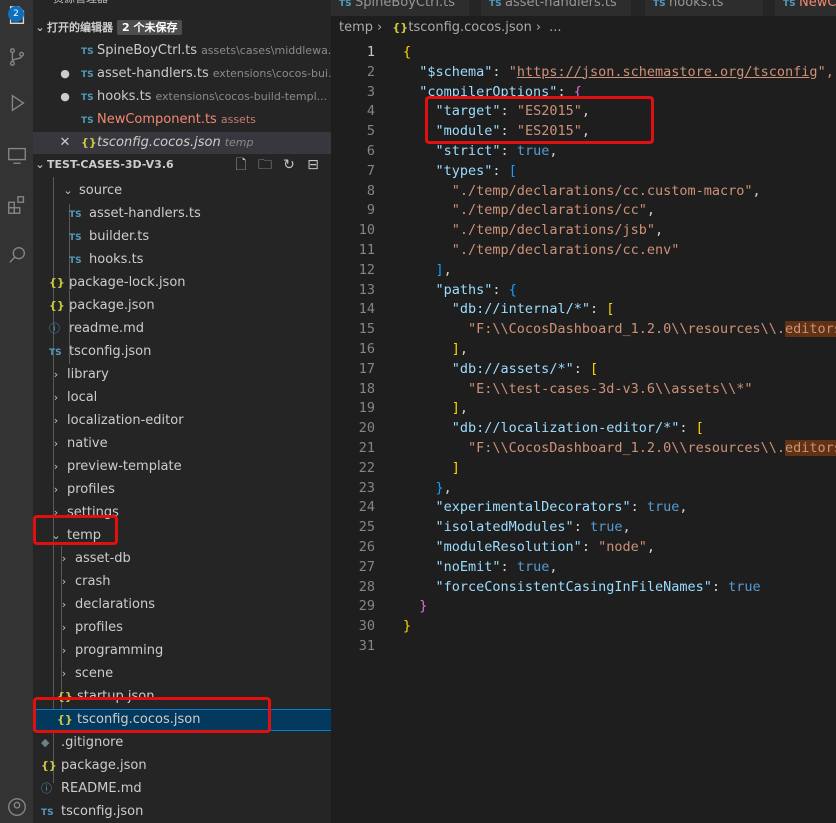 Image resolution: width=836 pixels, height=823 pixels. What do you see at coordinates (182, 28) in the screenshot?
I see `open-editors-section: ⌄ 打开的编辑器 2 个未保存` at bounding box center [182, 28].